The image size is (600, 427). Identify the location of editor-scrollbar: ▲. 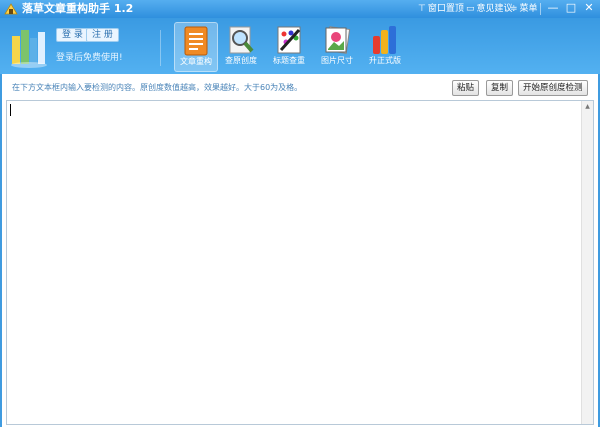
(587, 262).